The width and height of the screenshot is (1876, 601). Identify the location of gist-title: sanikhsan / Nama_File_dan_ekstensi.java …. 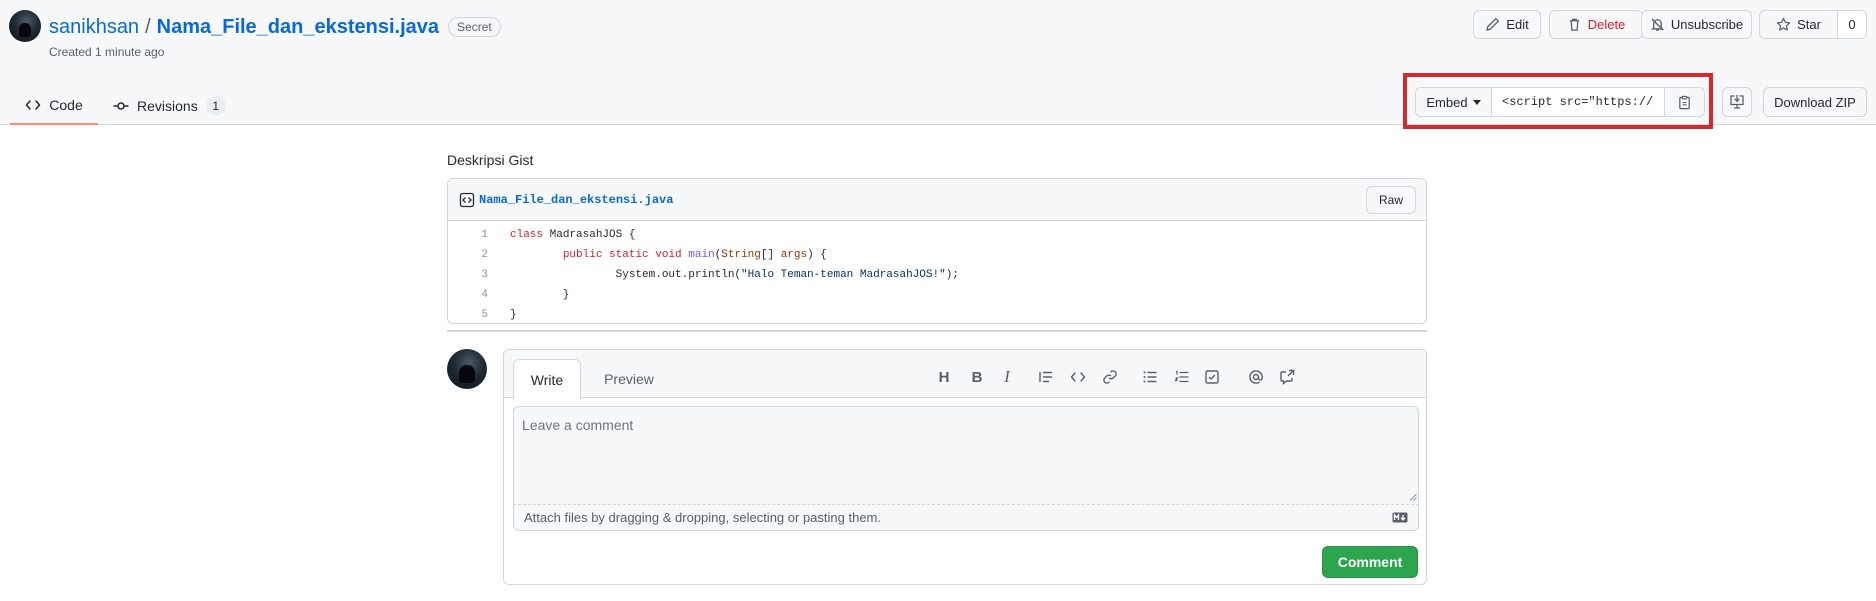
(275, 27).